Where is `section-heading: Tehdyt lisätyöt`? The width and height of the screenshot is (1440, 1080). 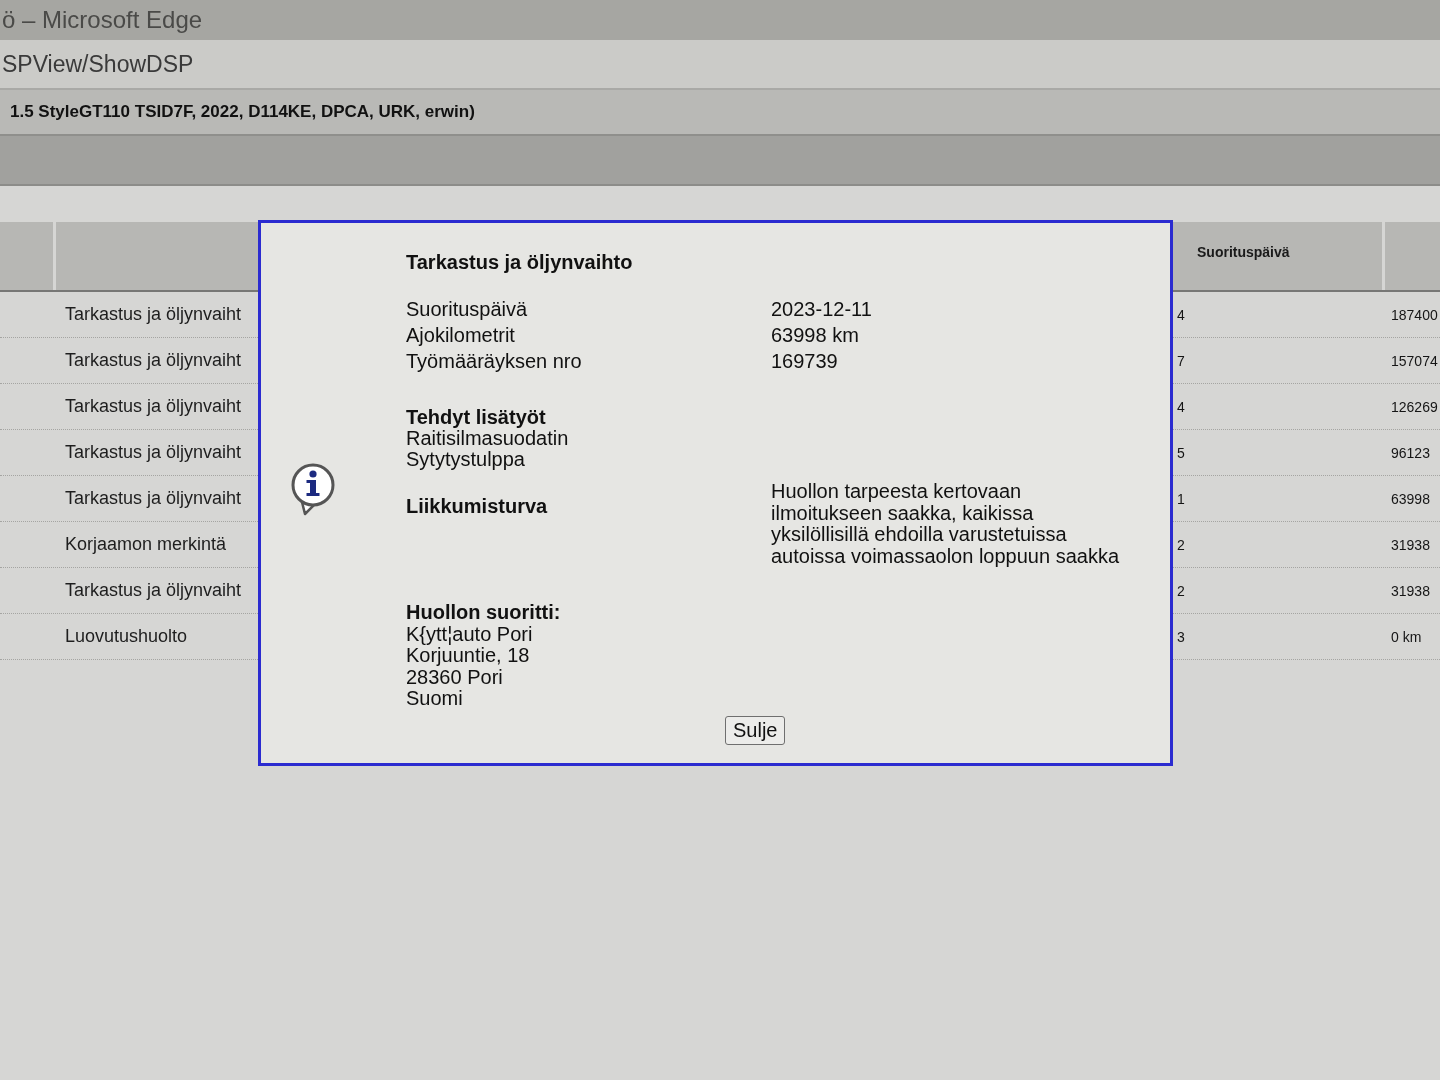 section-heading: Tehdyt lisätyöt is located at coordinates (476, 417).